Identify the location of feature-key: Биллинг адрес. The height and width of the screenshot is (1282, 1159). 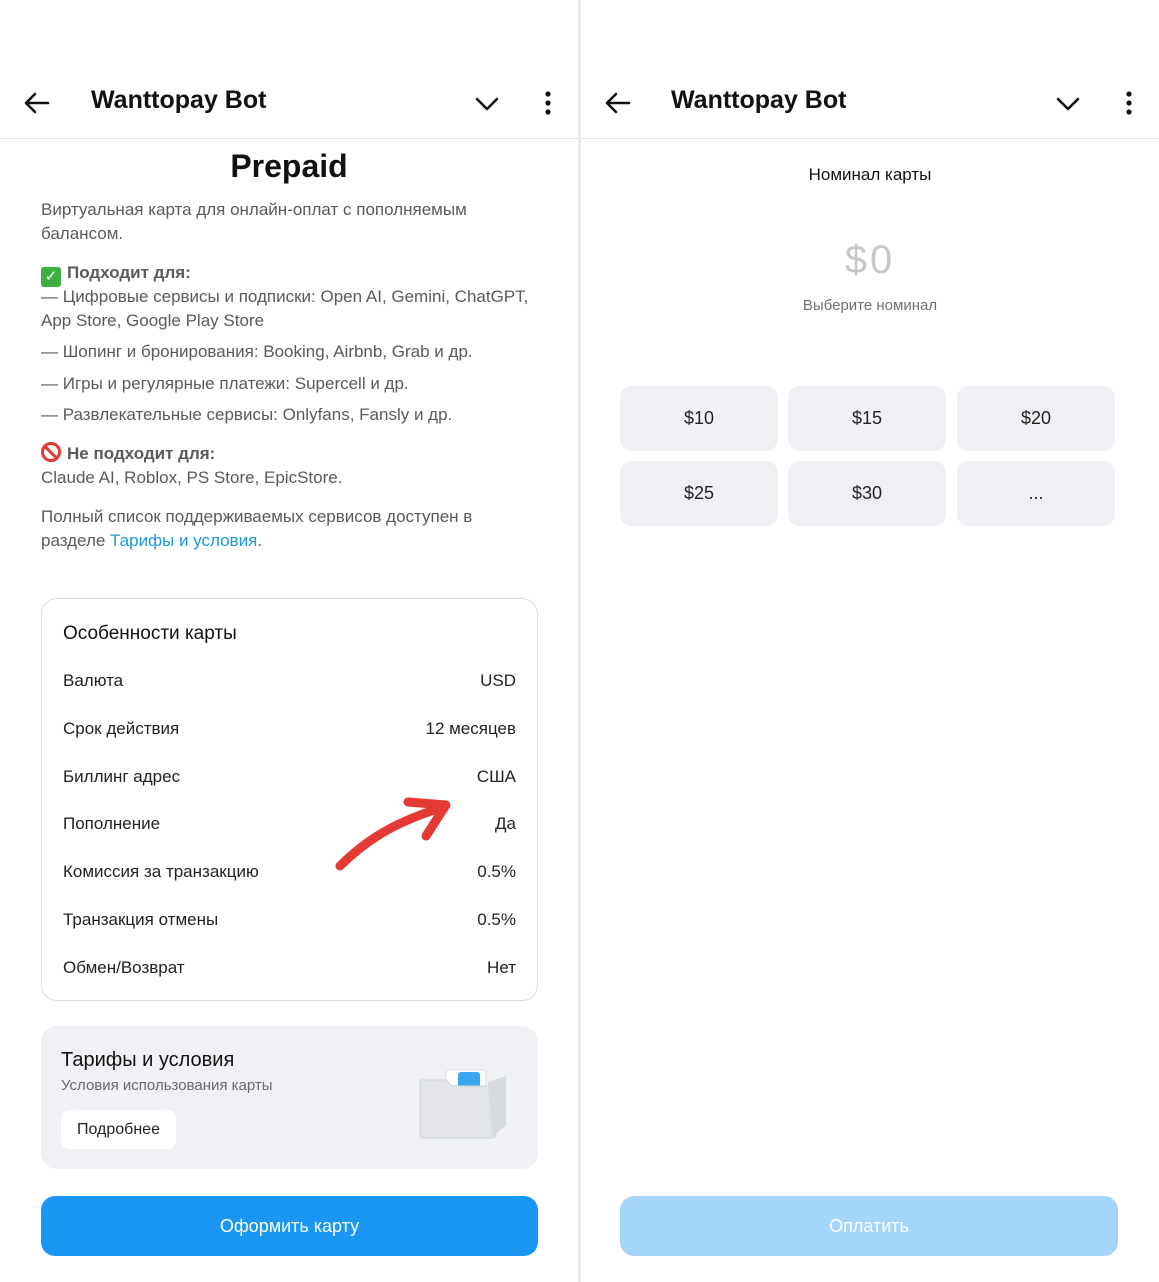
(122, 776).